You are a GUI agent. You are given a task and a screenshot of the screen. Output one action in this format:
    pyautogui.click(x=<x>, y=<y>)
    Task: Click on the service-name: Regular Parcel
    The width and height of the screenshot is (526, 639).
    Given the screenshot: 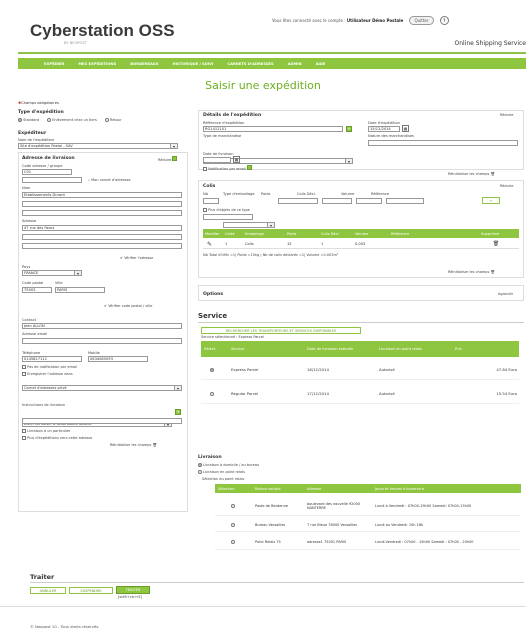 What is the action you would take?
    pyautogui.click(x=245, y=393)
    